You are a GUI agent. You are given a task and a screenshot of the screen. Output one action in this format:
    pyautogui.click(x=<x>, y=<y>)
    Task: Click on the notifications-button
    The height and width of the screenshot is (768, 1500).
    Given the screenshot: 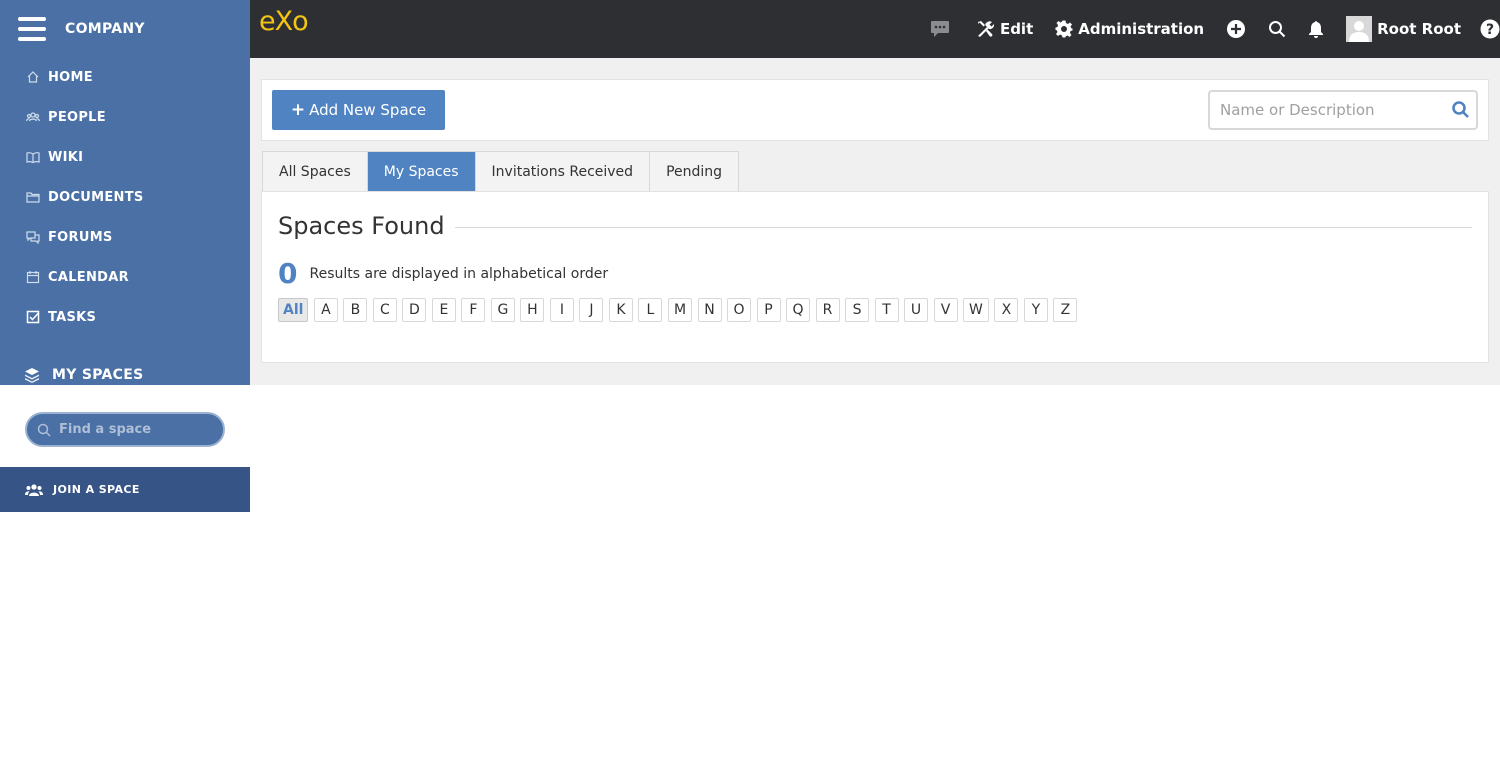 What is the action you would take?
    pyautogui.click(x=1316, y=29)
    